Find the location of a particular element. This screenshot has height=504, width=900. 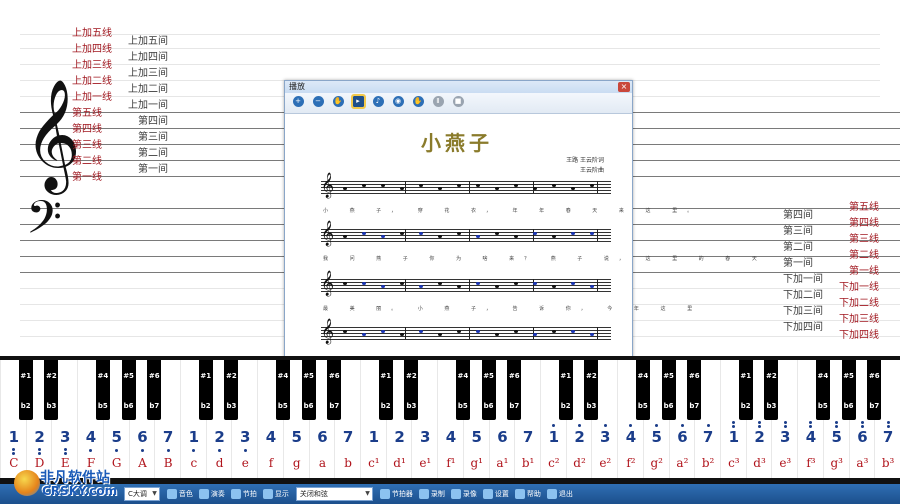

key-note-name: g³ is located at coordinates (836, 463).